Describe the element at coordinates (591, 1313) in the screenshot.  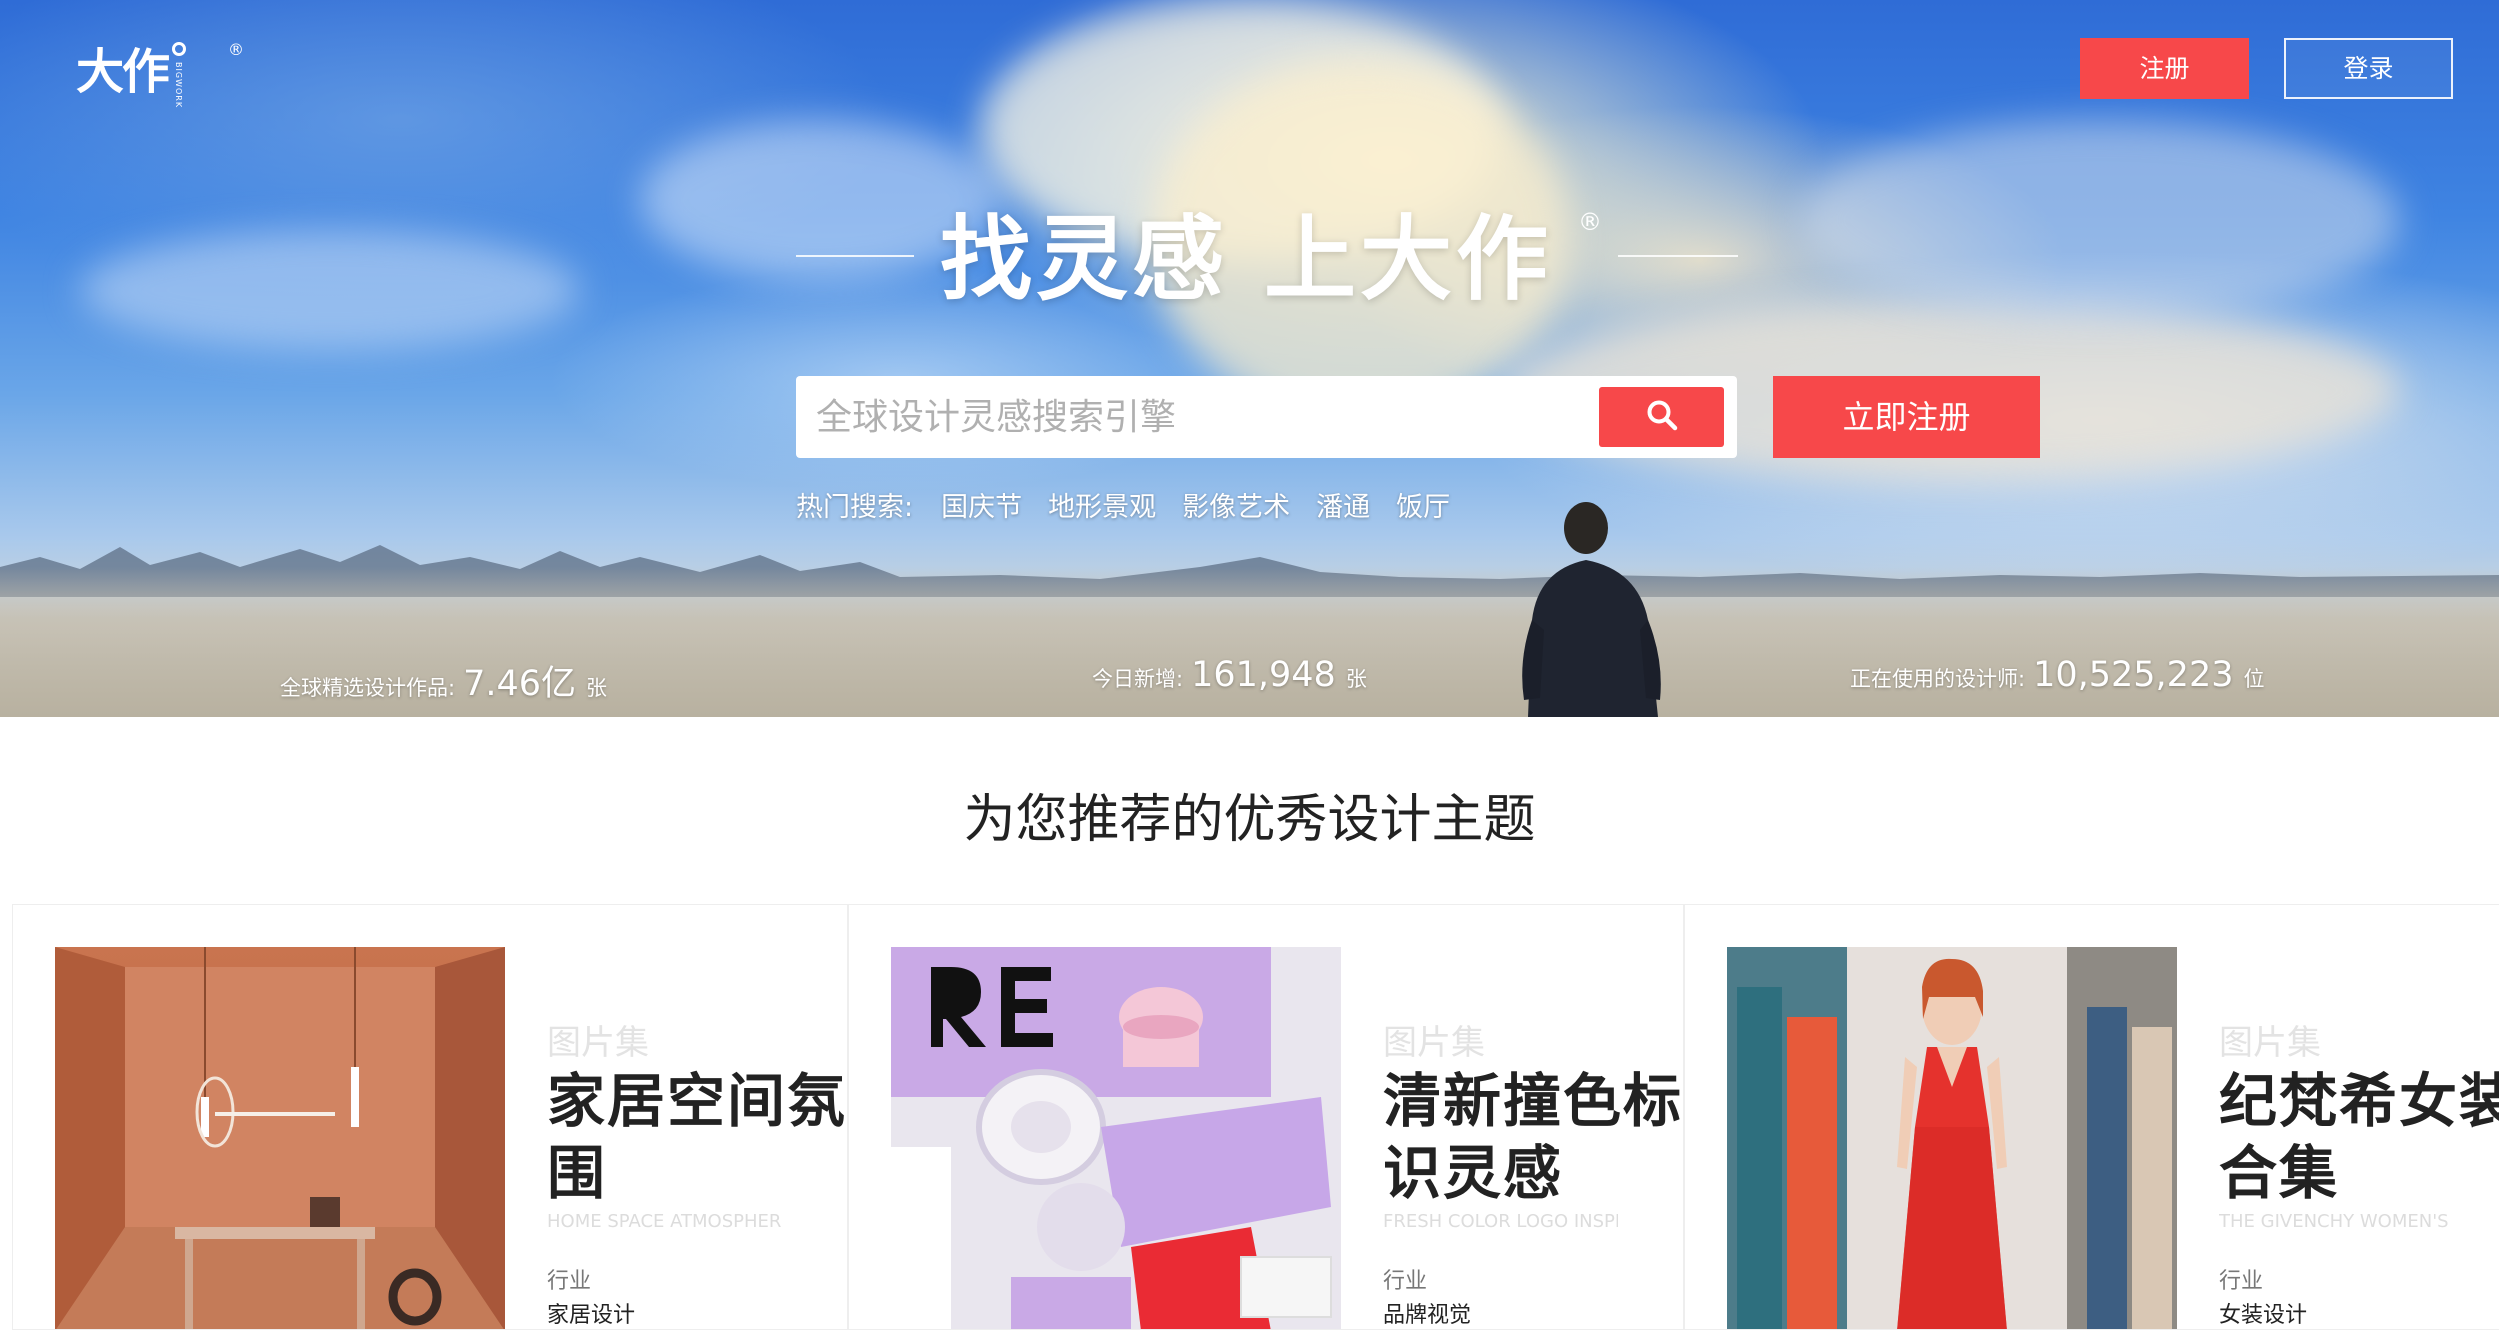
I see `card-category: 家居设计` at that location.